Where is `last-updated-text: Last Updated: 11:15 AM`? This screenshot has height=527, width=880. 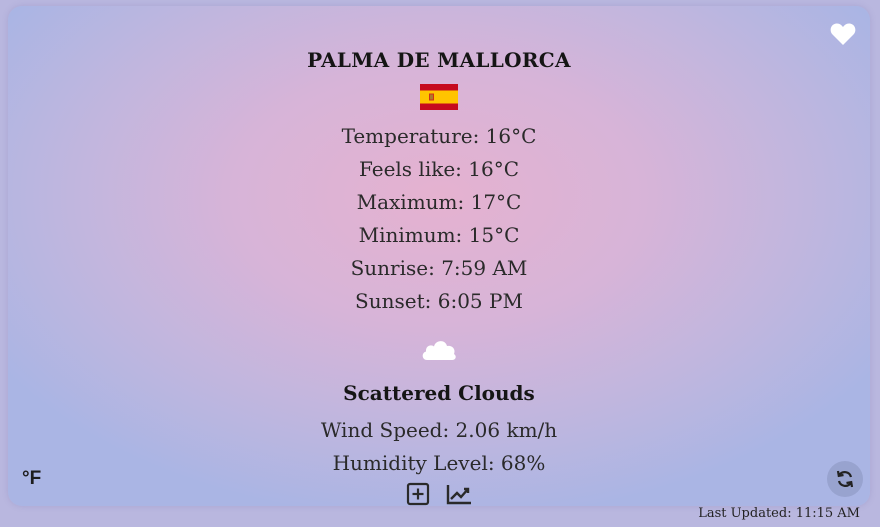 last-updated-text: Last Updated: 11:15 AM is located at coordinates (779, 513).